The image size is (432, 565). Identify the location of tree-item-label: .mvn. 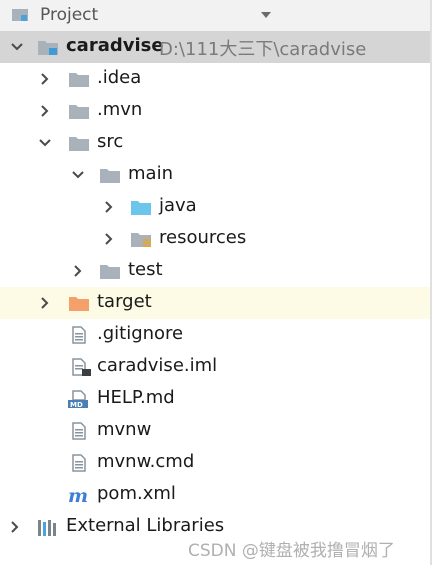
(120, 109).